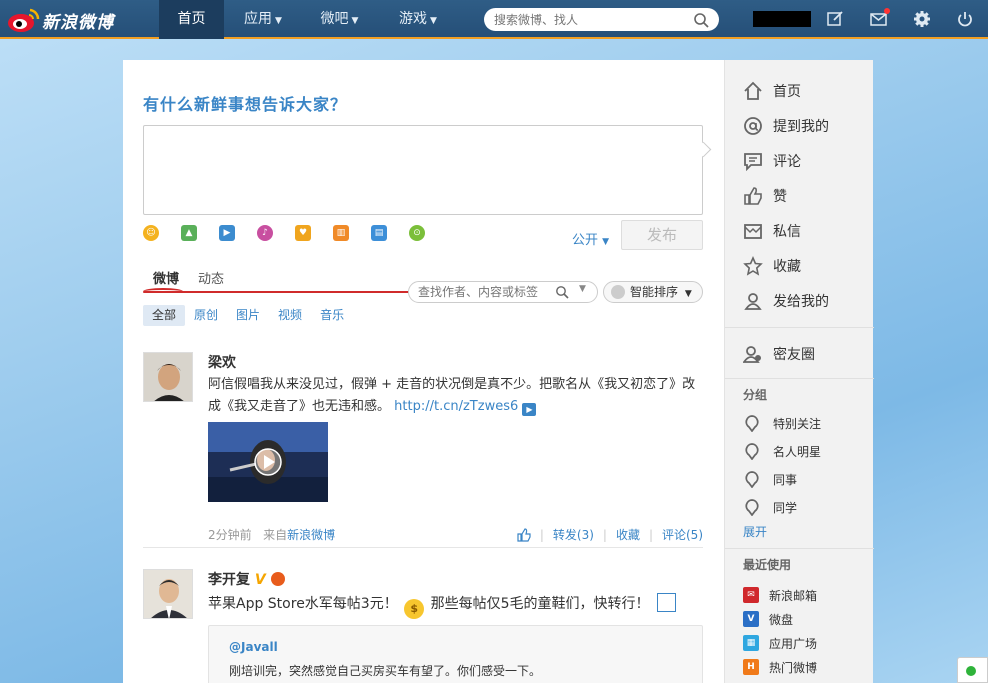 The height and width of the screenshot is (683, 988). I want to click on username-redacted, so click(782, 19).